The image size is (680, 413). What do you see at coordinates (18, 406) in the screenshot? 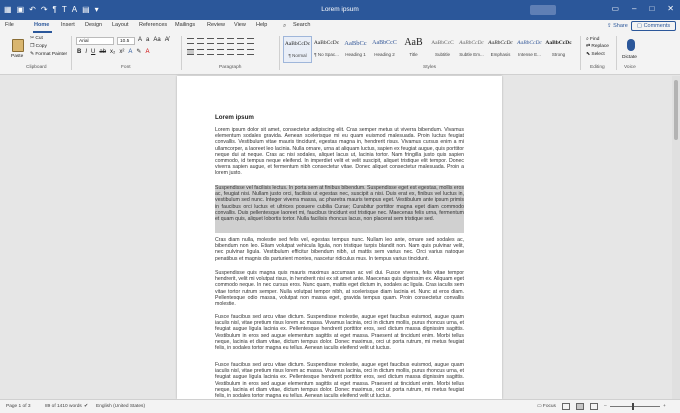
I see `page-count: Page 1 of 3` at bounding box center [18, 406].